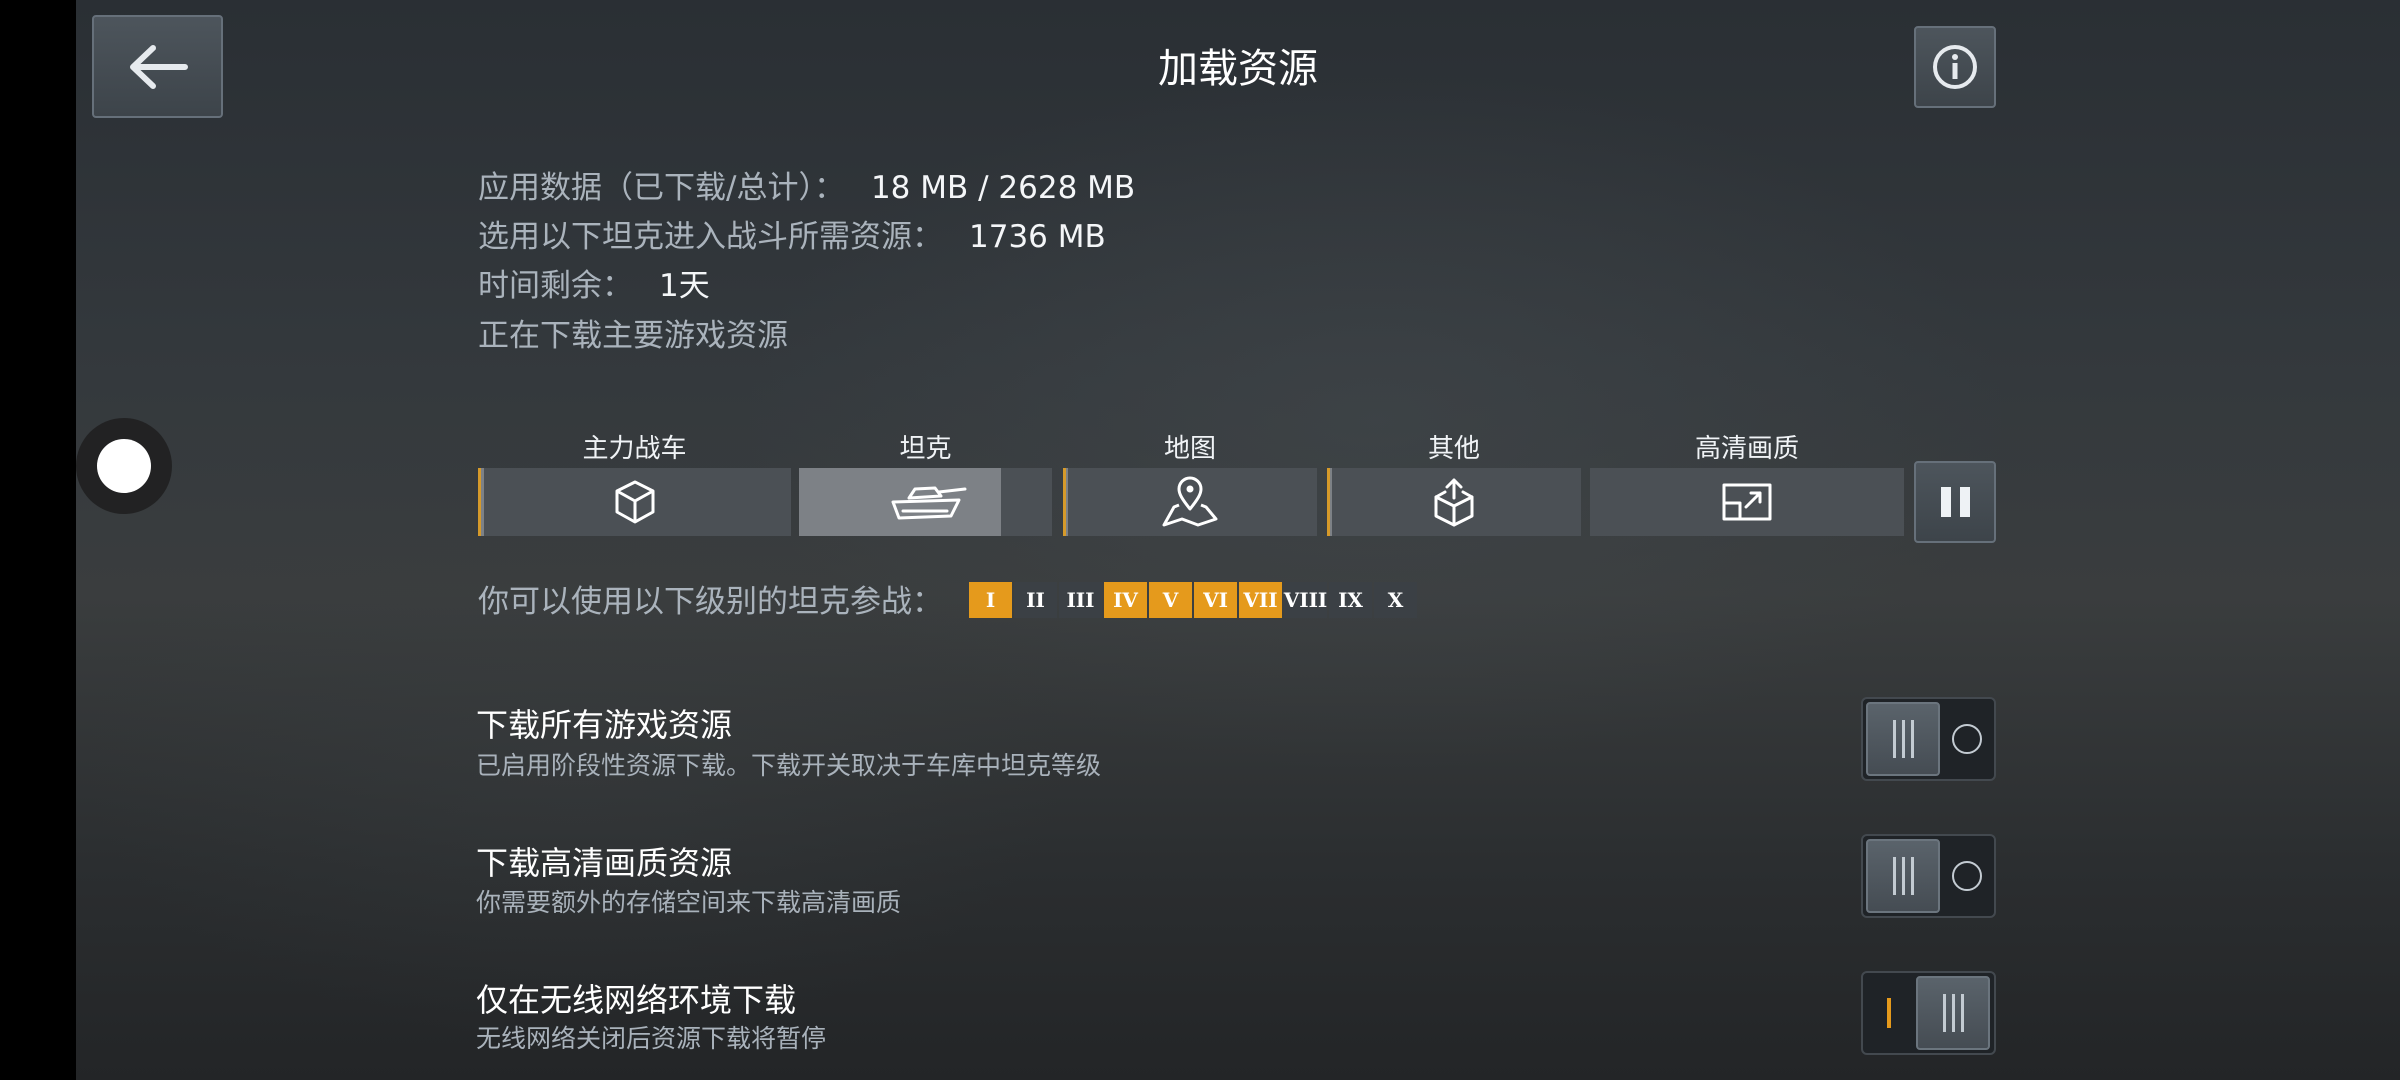  Describe the element at coordinates (1215, 600) in the screenshot. I see `tier-badge: VI` at that location.